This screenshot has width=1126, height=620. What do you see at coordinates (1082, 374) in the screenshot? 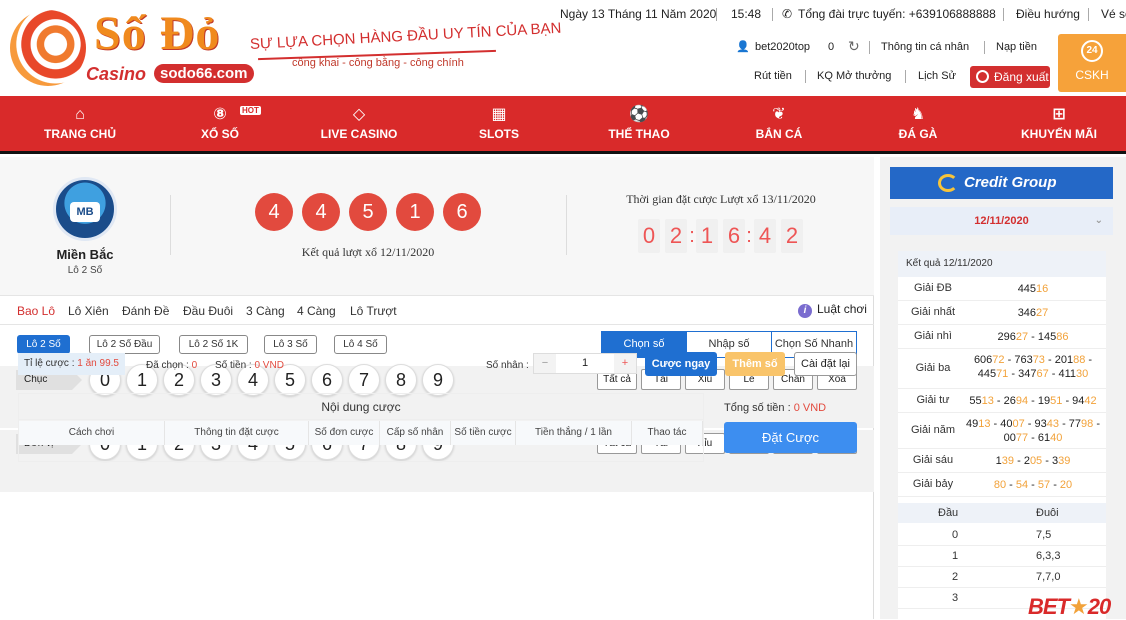
I see `prize-number-suffix: 30` at bounding box center [1082, 374].